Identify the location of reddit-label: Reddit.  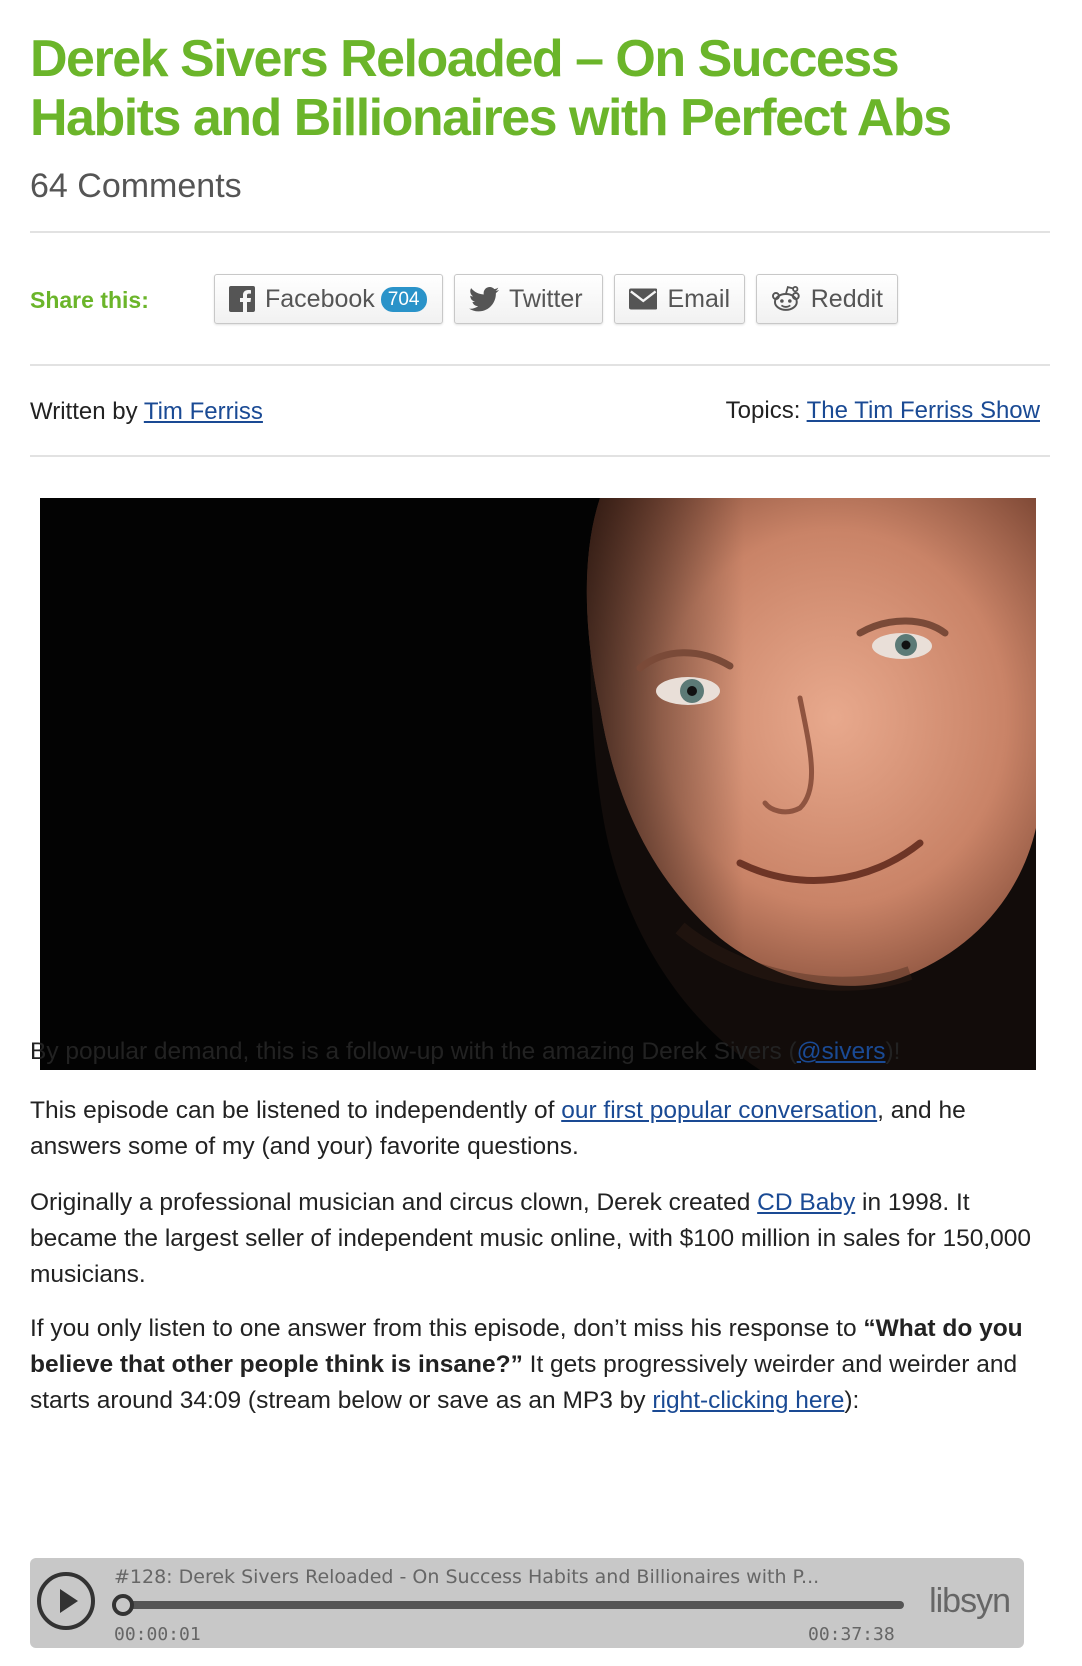
(846, 298).